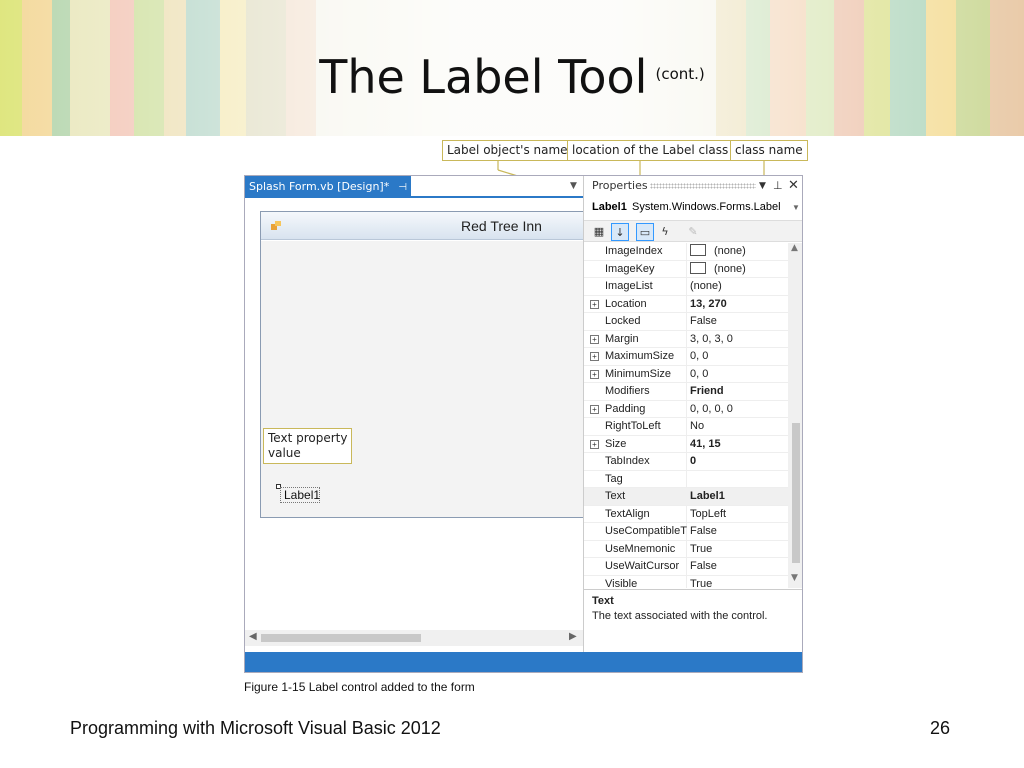 This screenshot has width=1024, height=768. Describe the element at coordinates (762, 186) in the screenshot. I see `window-menu-icon: ▼` at that location.